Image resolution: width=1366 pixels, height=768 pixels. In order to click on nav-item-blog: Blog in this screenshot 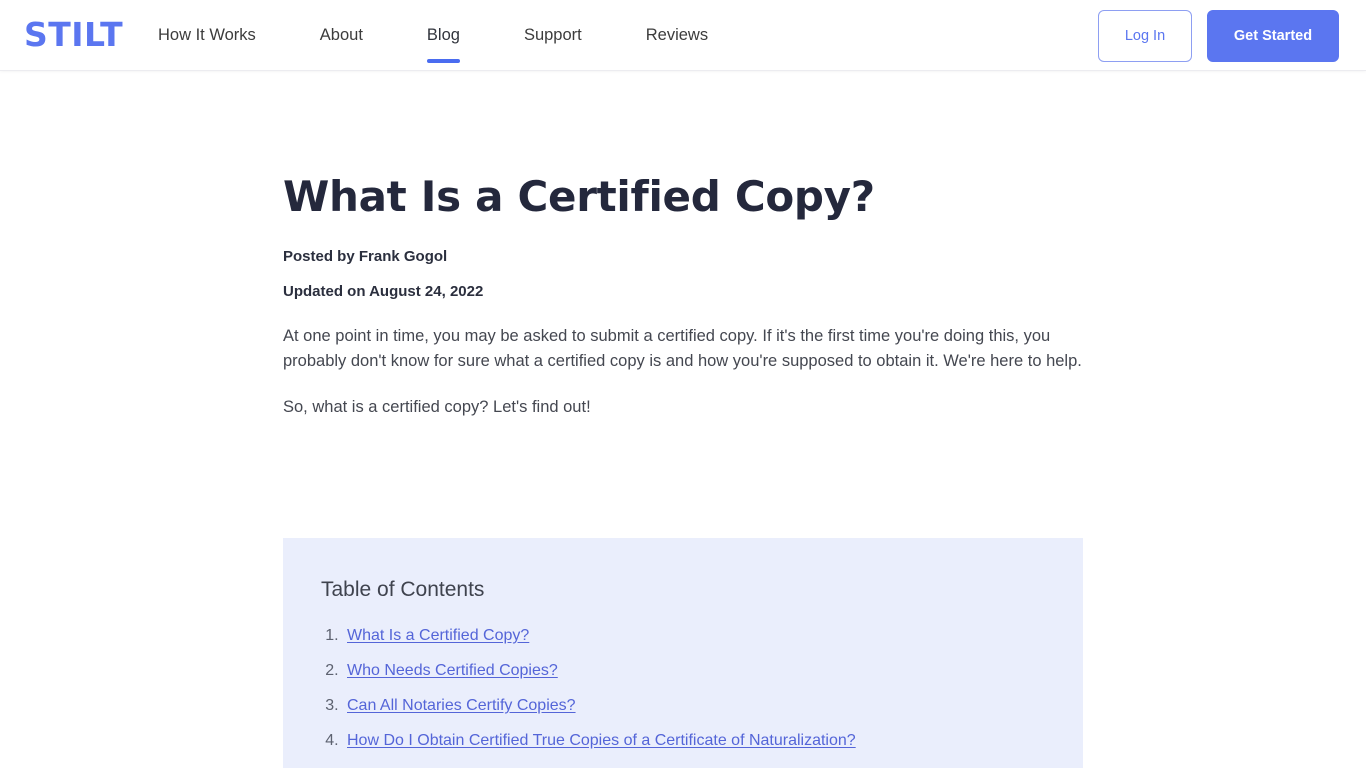, I will do `click(443, 44)`.